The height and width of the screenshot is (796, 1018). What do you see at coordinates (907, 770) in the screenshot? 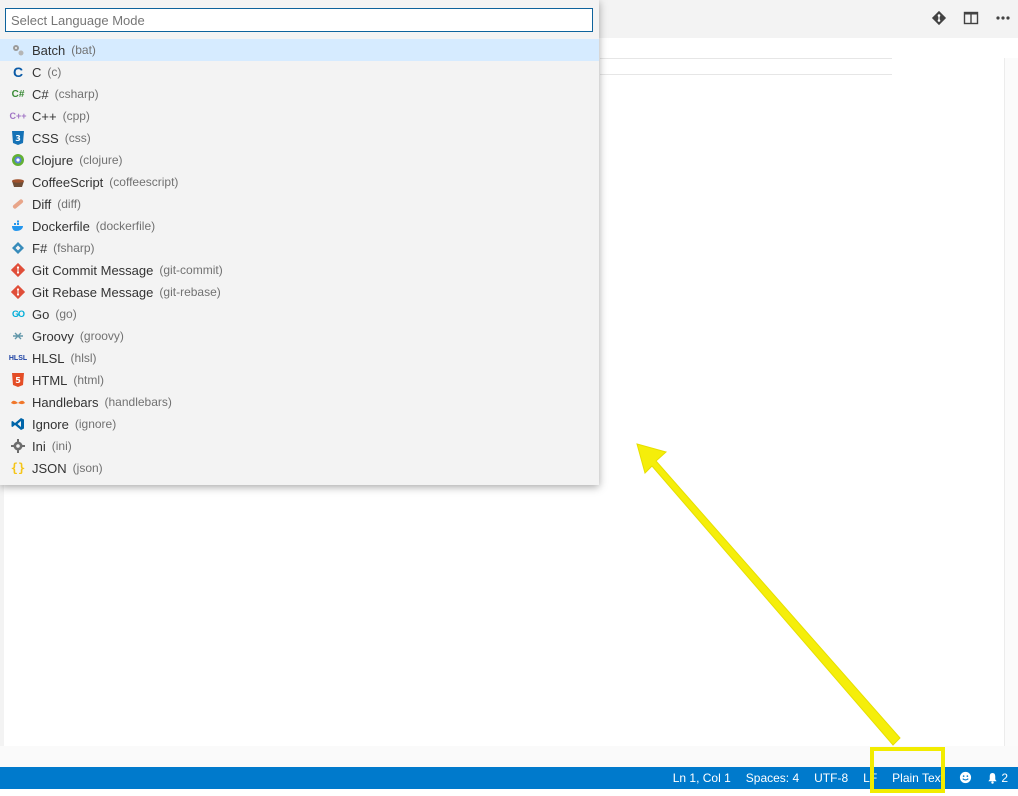
I see `annotation-highlight-box` at bounding box center [907, 770].